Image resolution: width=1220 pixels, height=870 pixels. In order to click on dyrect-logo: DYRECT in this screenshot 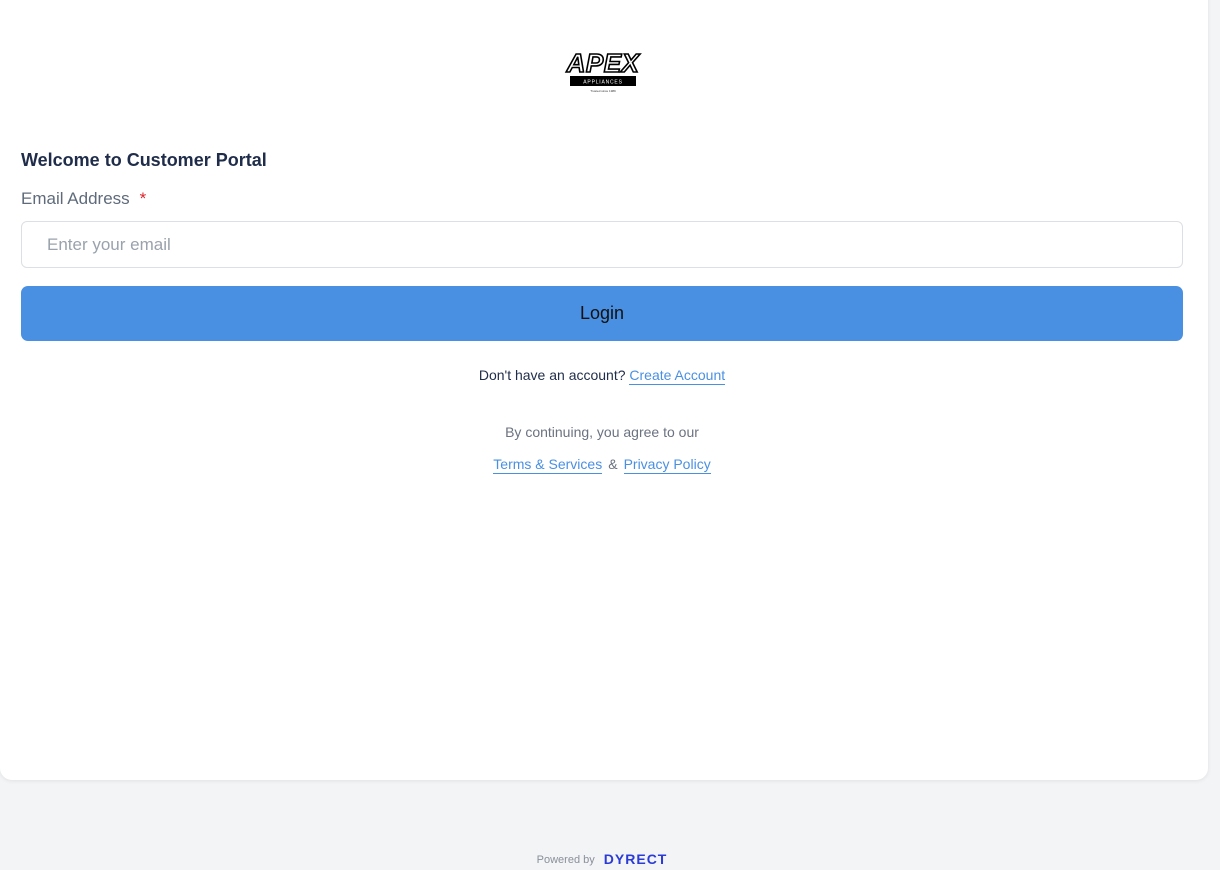, I will do `click(636, 859)`.